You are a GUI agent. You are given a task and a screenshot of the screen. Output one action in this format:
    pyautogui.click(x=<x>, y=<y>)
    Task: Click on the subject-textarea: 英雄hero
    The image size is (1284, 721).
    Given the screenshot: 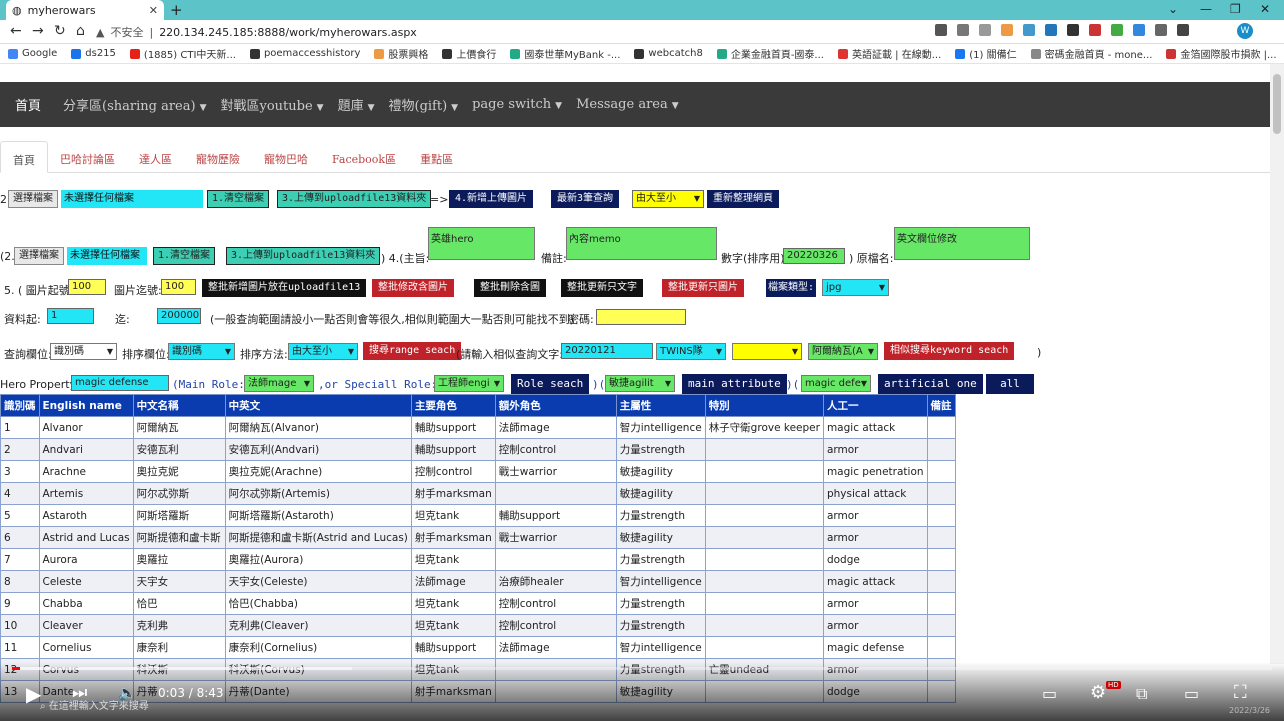 What is the action you would take?
    pyautogui.click(x=481, y=243)
    